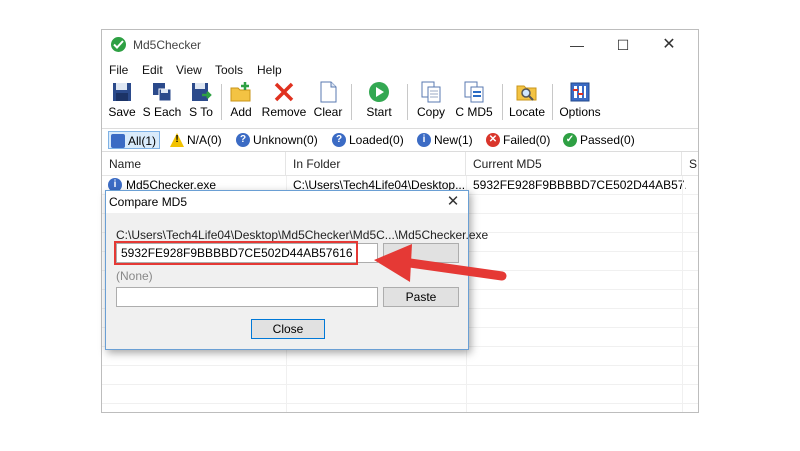 This screenshot has width=800, height=451. Describe the element at coordinates (189, 70) in the screenshot. I see `menu-view: View` at that location.